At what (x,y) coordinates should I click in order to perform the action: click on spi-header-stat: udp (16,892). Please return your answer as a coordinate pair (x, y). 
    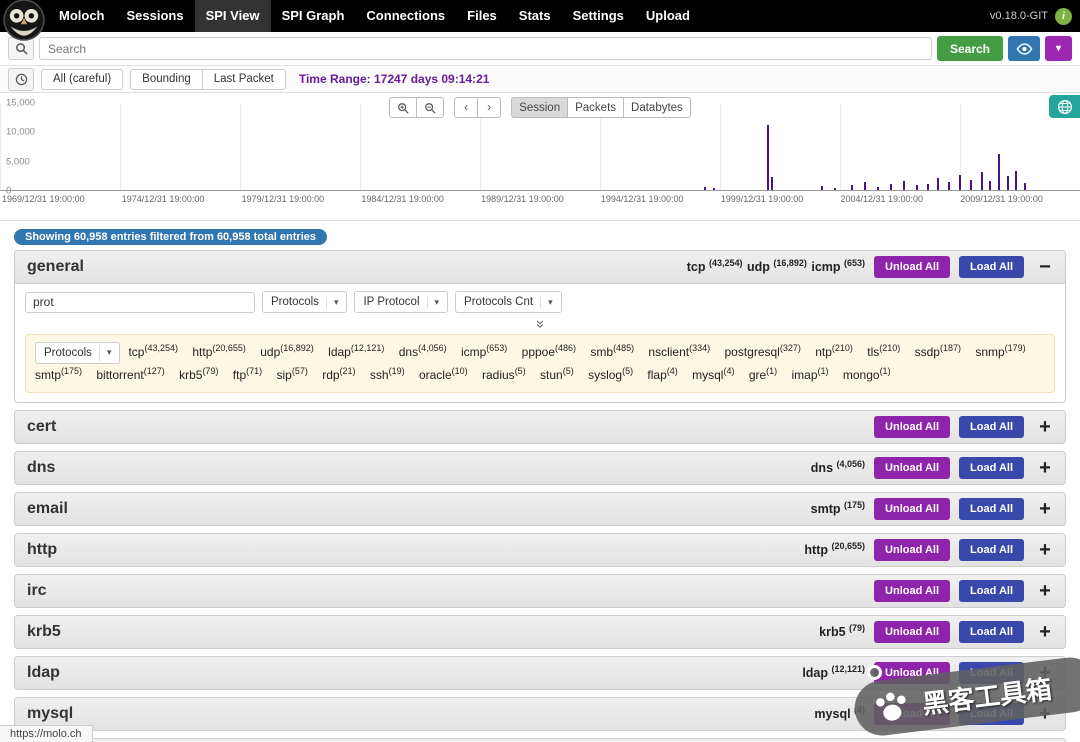
    Looking at the image, I should click on (777, 266).